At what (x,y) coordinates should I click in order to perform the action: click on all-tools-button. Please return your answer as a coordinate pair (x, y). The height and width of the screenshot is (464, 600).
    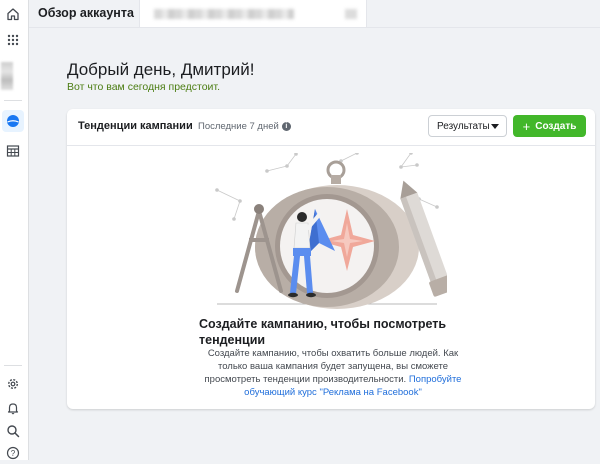
    Looking at the image, I should click on (13, 40).